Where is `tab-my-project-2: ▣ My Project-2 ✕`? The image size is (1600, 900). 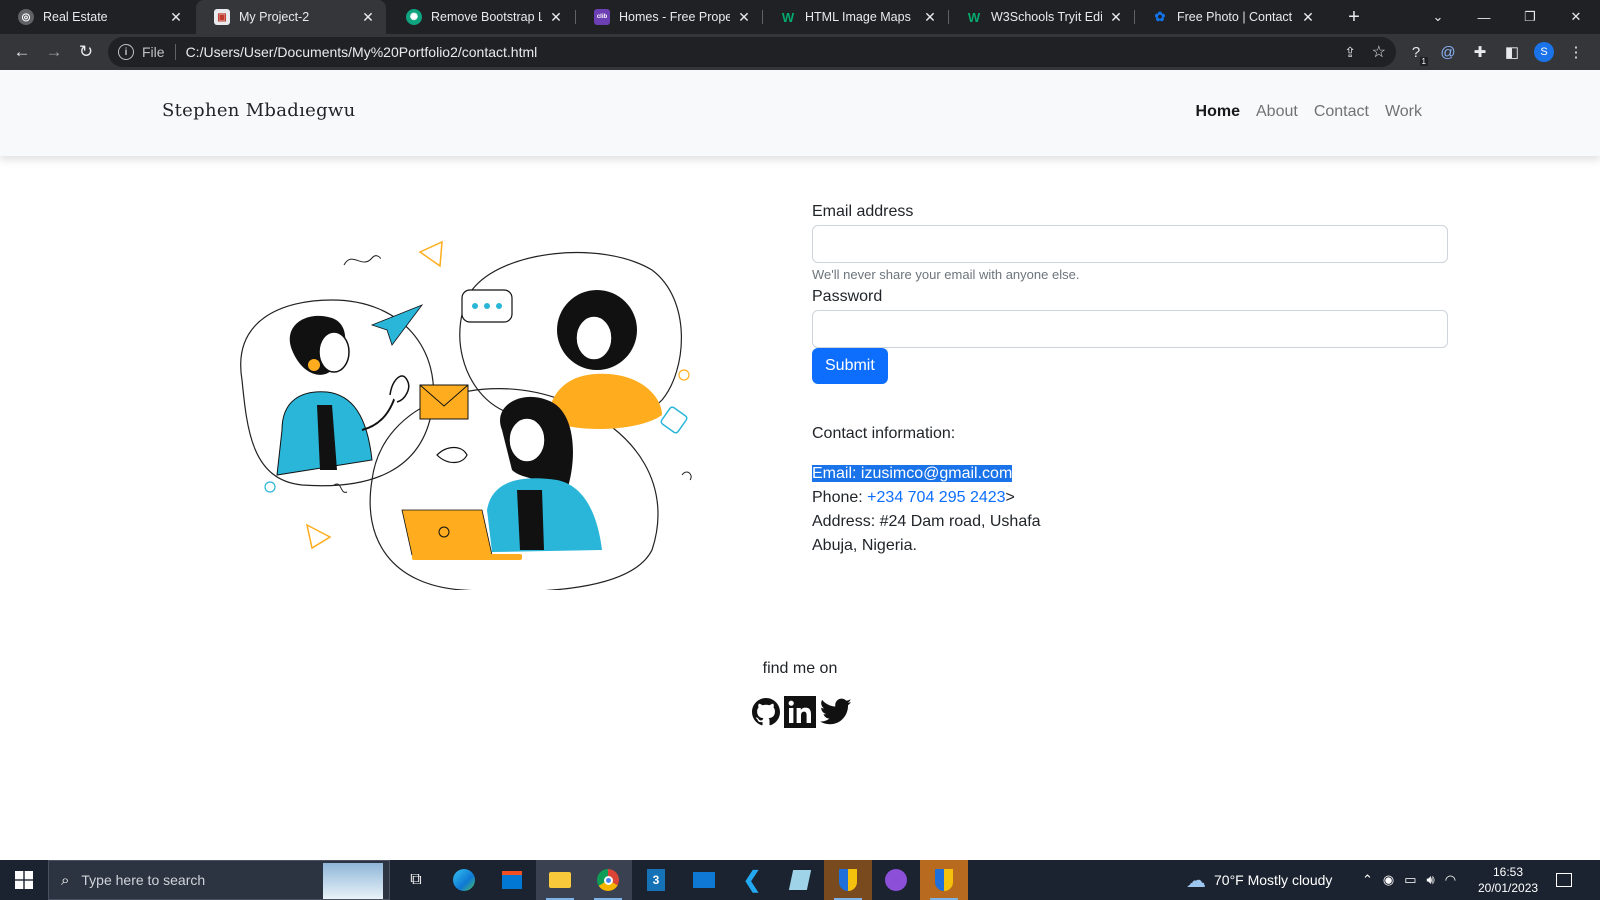
tab-my-project-2: ▣ My Project-2 ✕ is located at coordinates (291, 17).